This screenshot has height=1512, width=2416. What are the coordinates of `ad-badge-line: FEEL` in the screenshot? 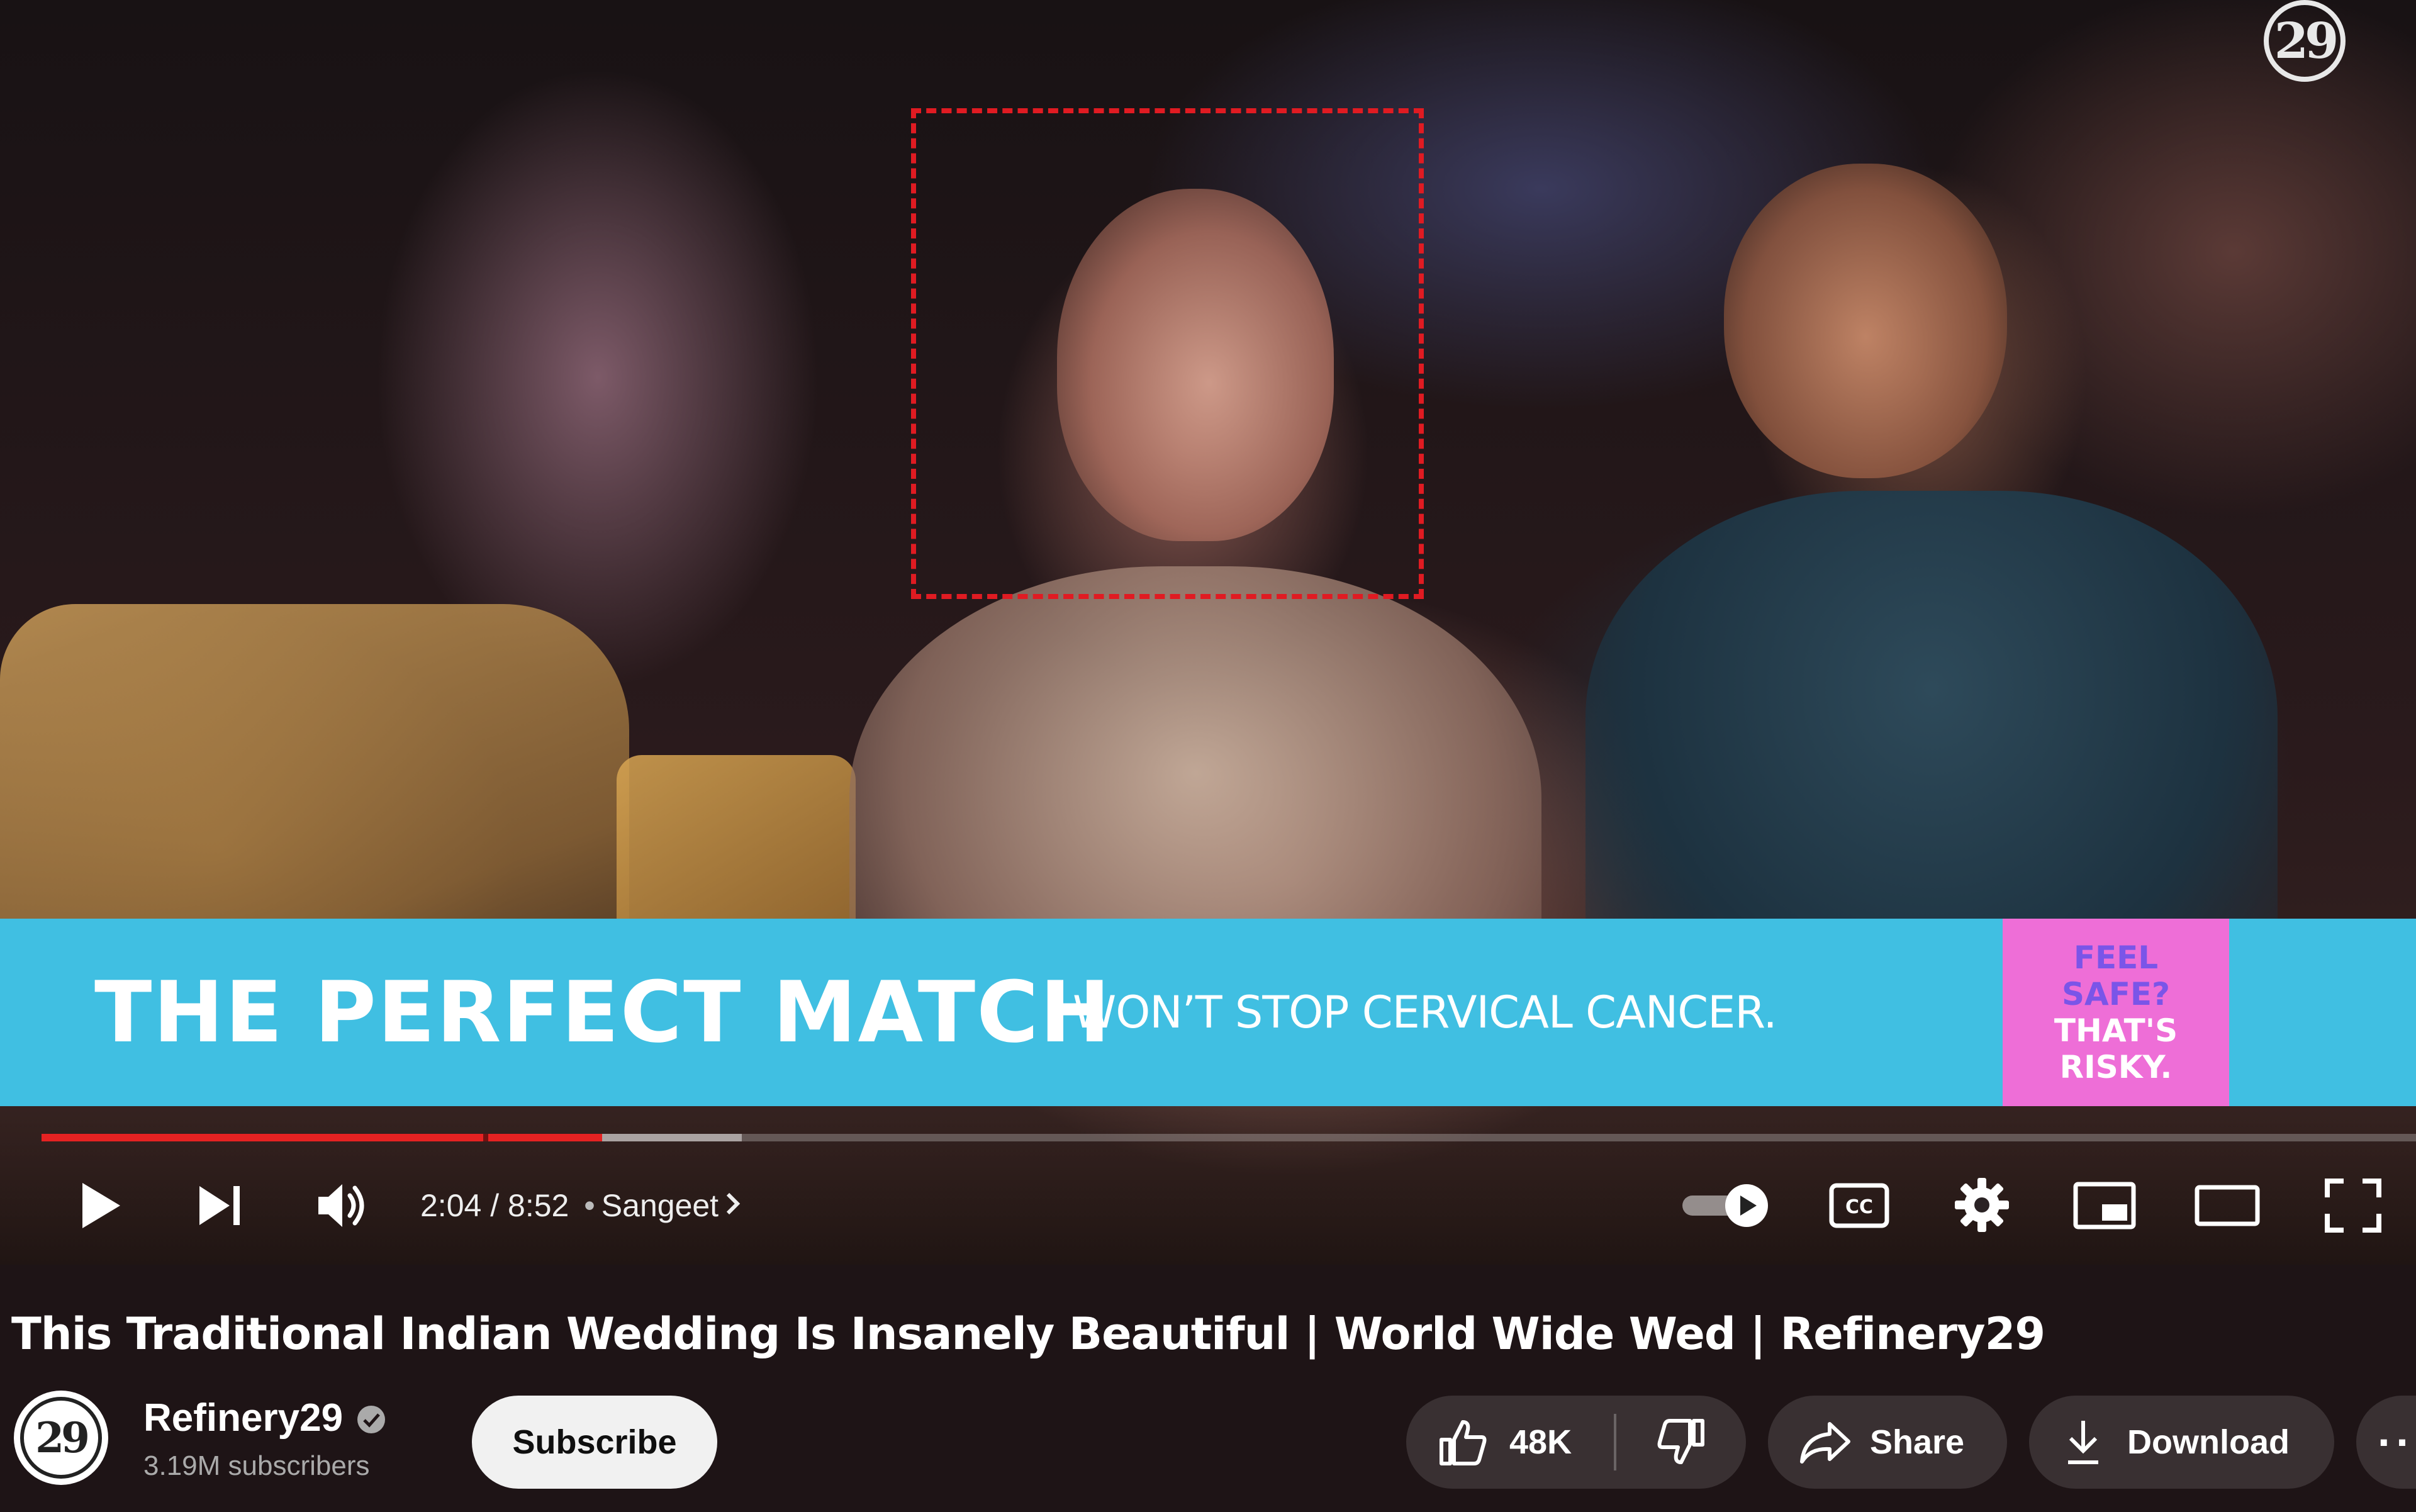 It's located at (2116, 957).